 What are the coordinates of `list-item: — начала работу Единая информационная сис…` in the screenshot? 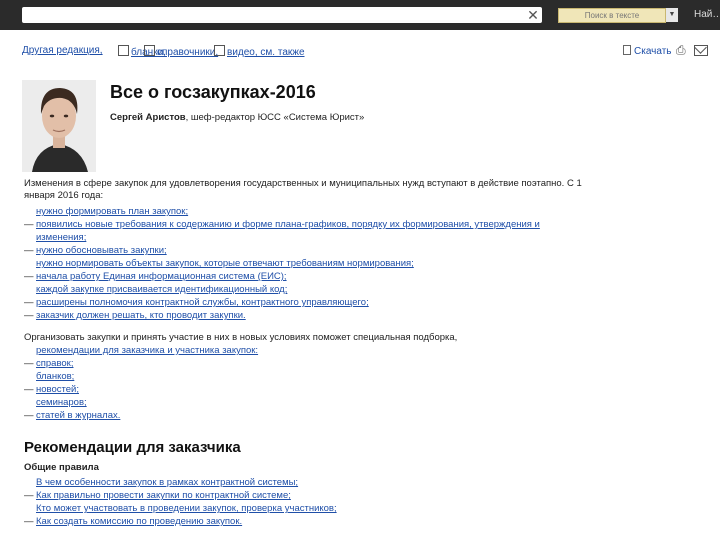 It's located at (155, 276).